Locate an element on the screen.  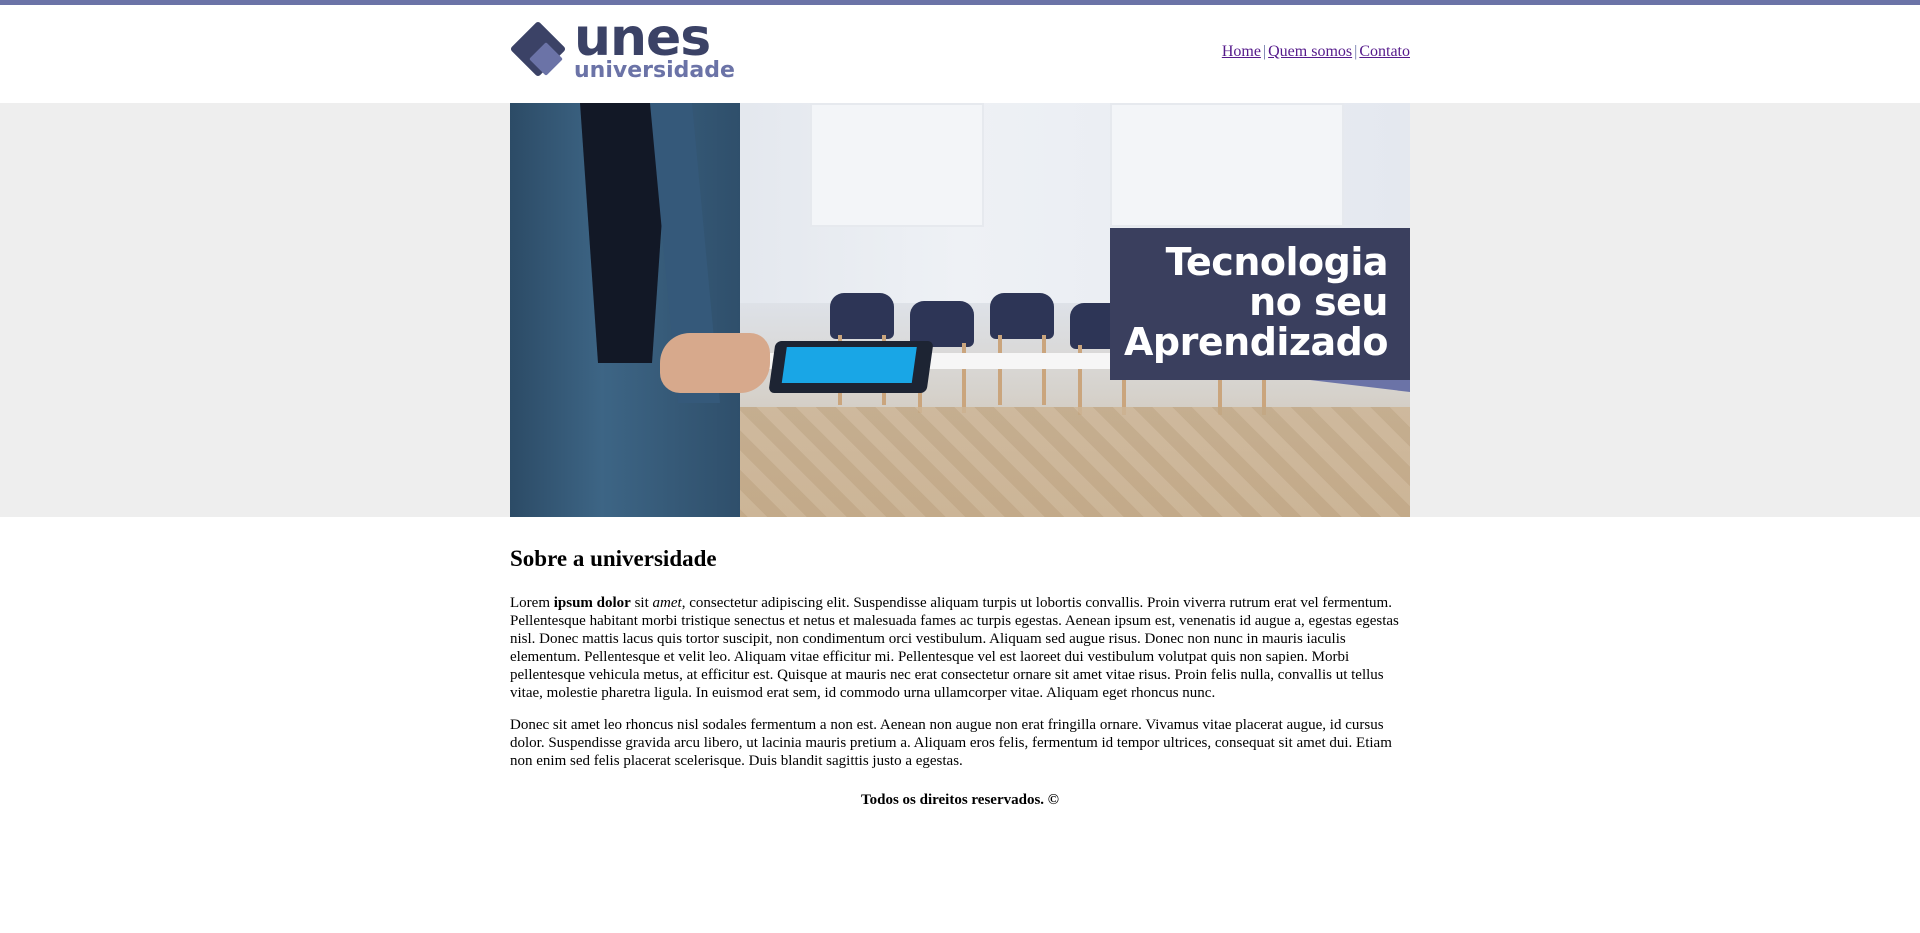
hero-caption: Tecnologia no seu Aprendizado is located at coordinates (1260, 304).